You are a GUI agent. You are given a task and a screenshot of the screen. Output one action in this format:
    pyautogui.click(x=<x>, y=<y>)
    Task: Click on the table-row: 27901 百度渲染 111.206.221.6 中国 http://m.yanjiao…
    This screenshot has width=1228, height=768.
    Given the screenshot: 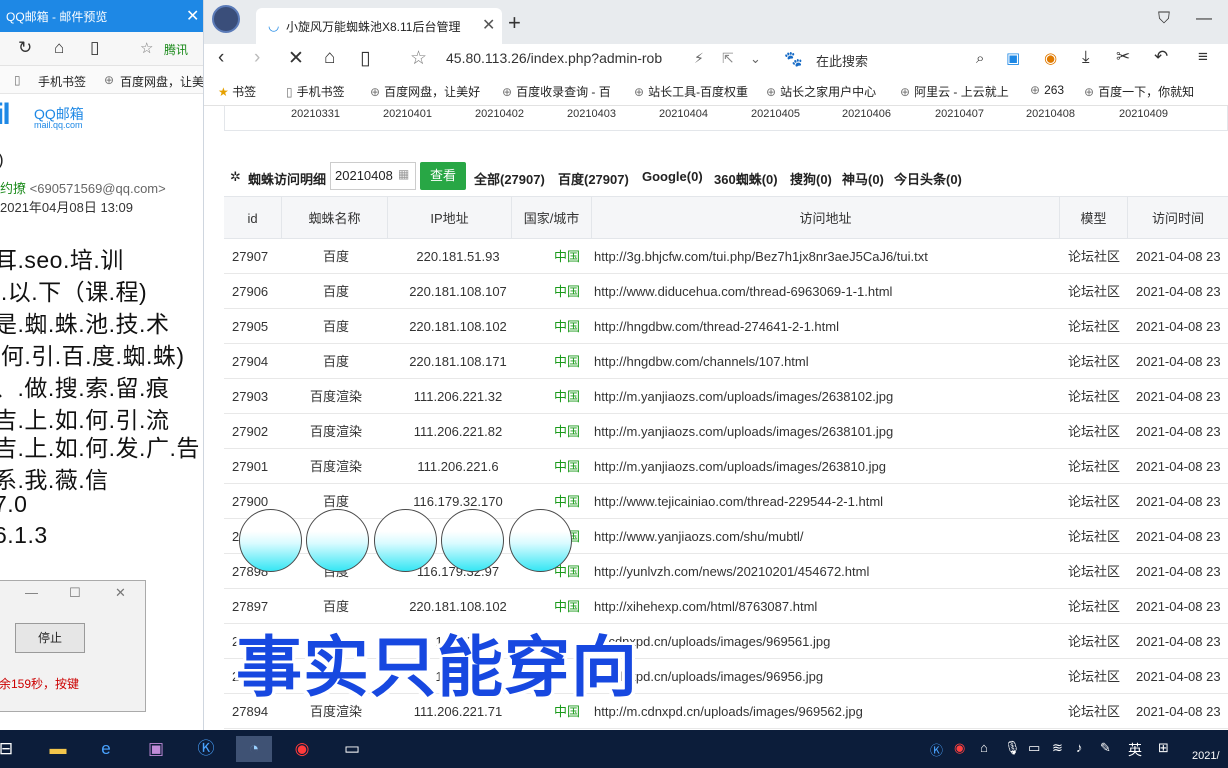 What is the action you would take?
    pyautogui.click(x=726, y=466)
    